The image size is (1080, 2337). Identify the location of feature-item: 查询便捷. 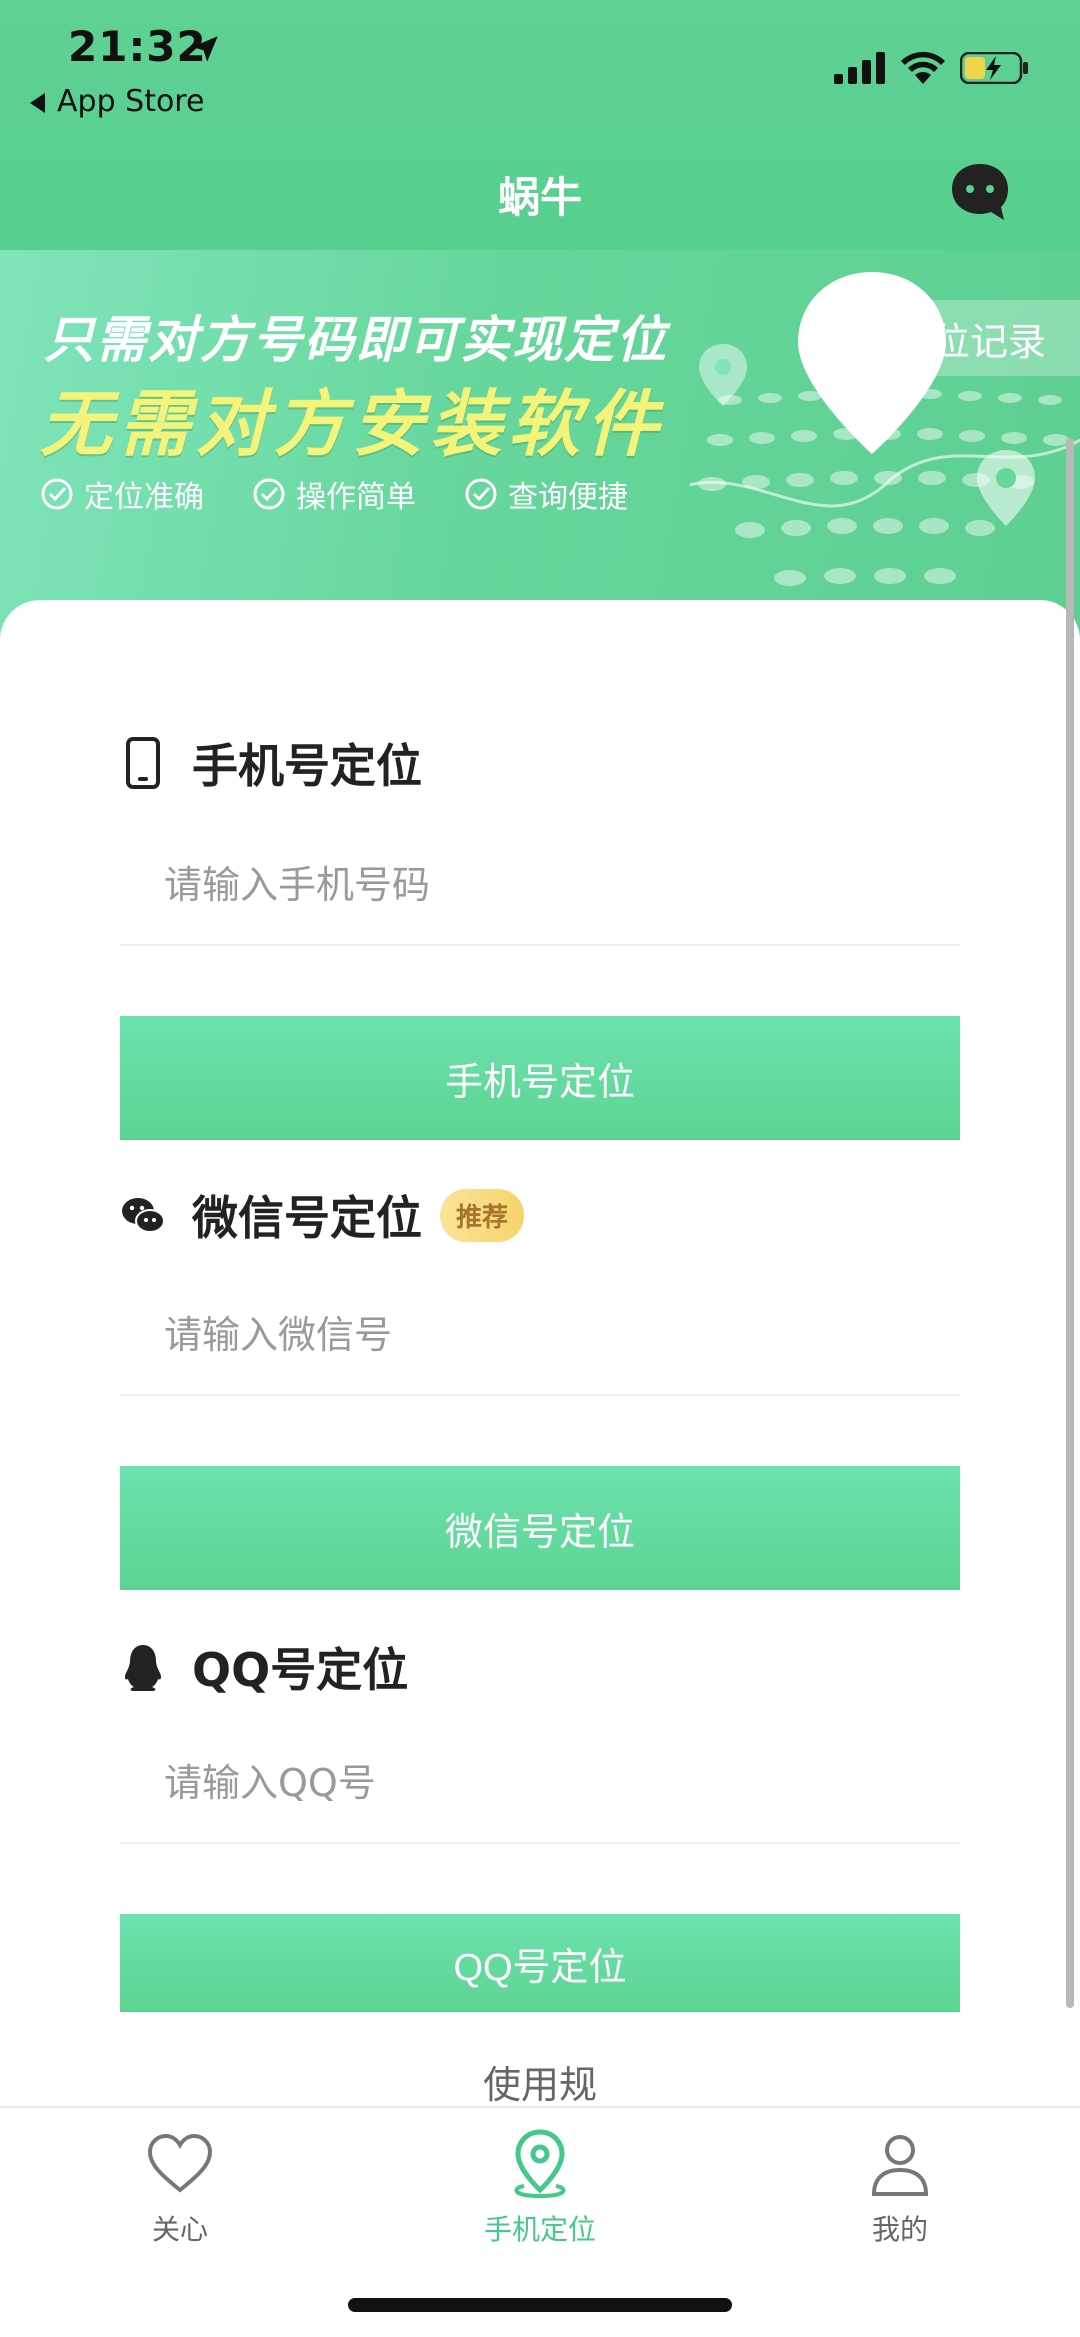
(546, 494).